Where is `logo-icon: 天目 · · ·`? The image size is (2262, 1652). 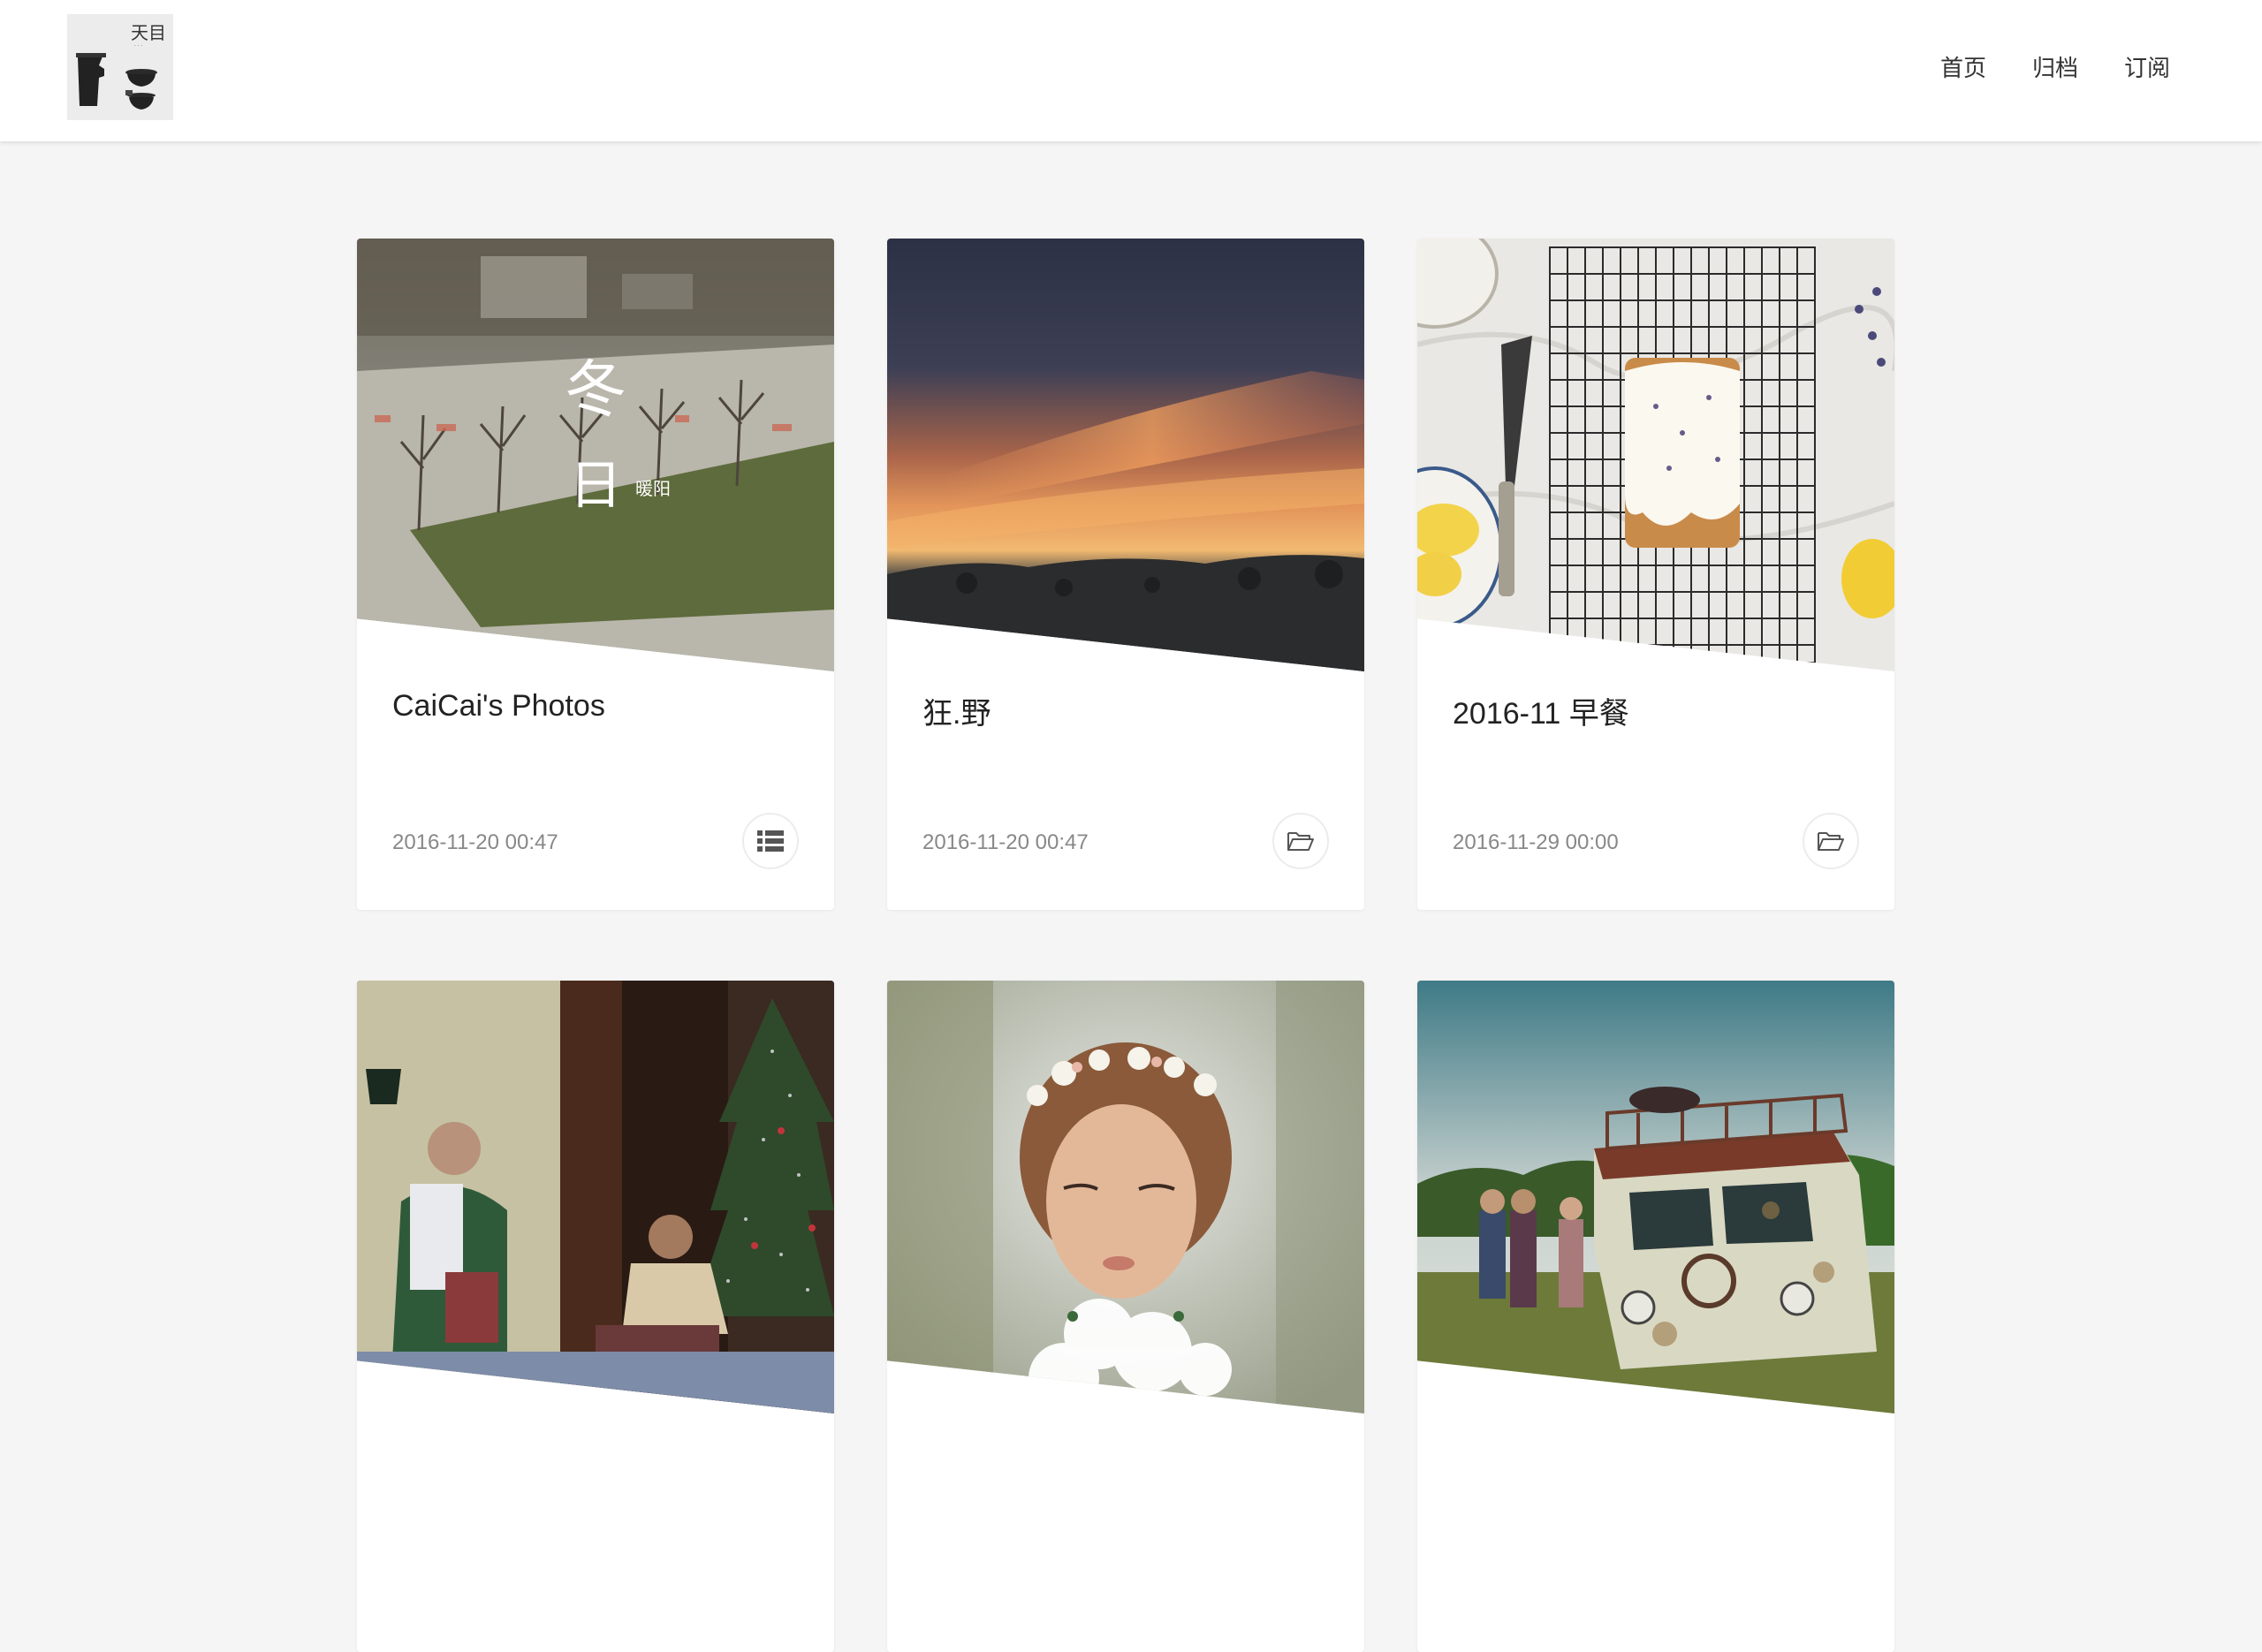 logo-icon: 天目 · · · is located at coordinates (120, 67).